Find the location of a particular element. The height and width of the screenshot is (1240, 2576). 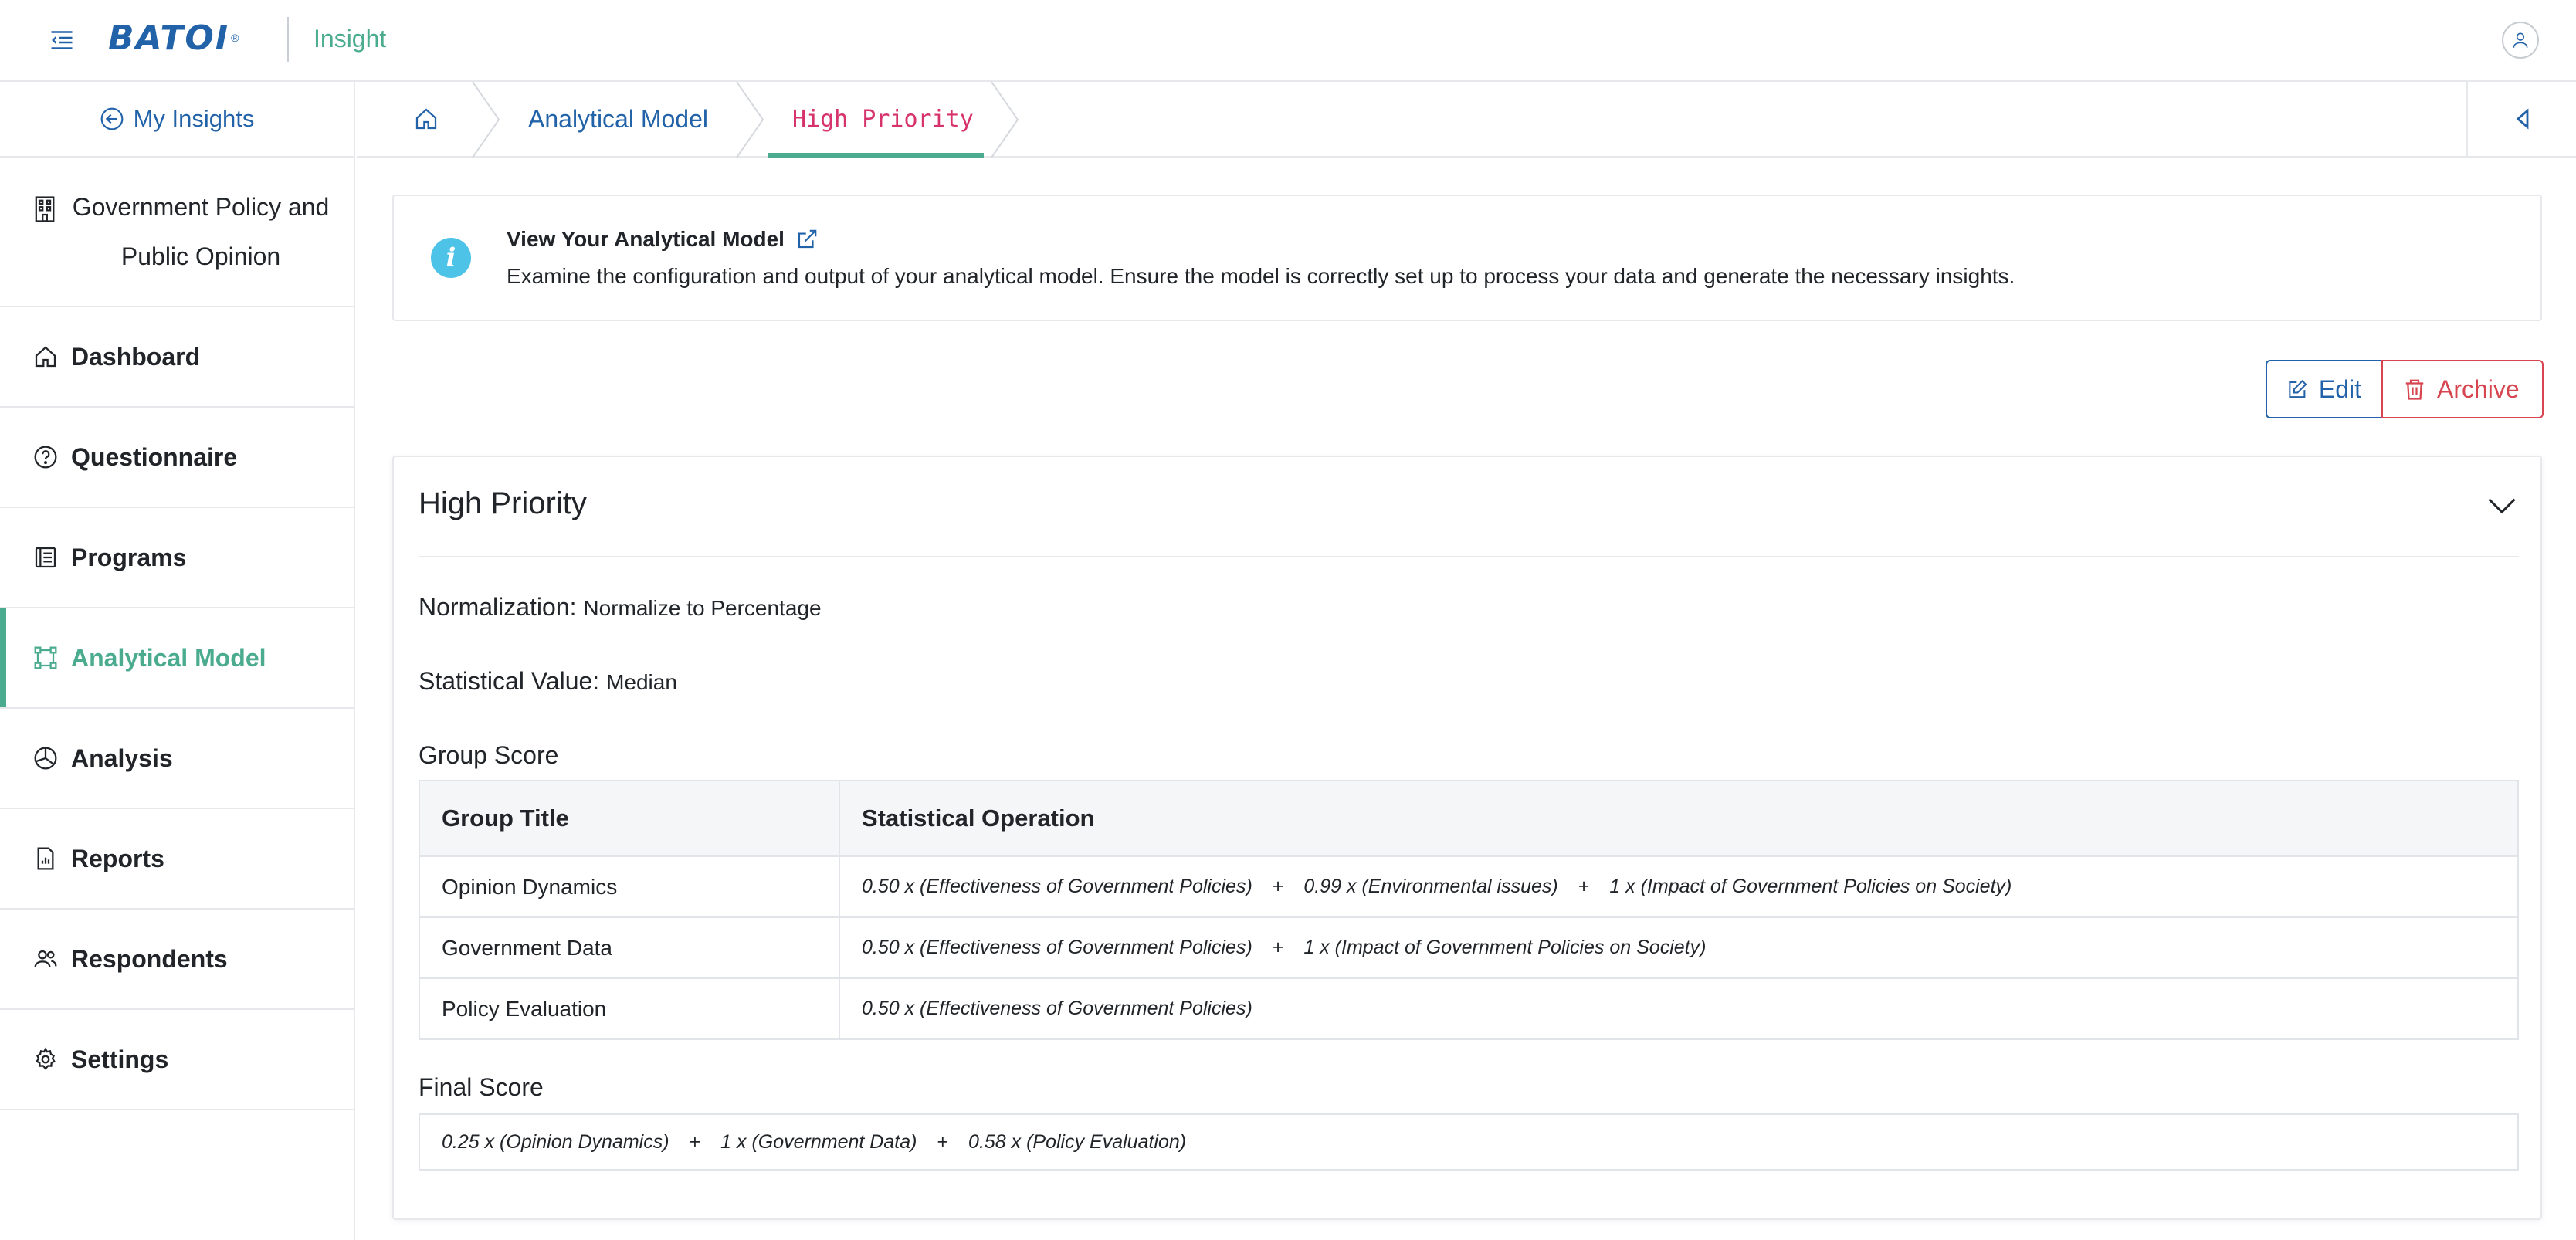

menu-toggle-icon is located at coordinates (62, 40).